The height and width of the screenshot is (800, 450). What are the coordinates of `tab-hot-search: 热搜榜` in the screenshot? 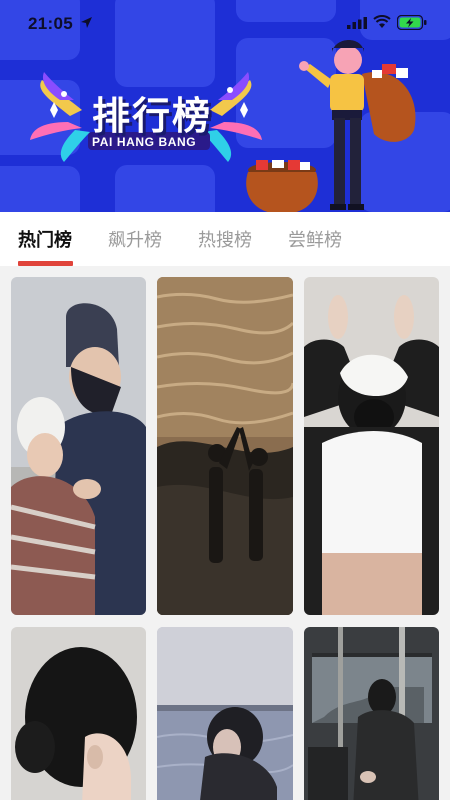 It's located at (225, 239).